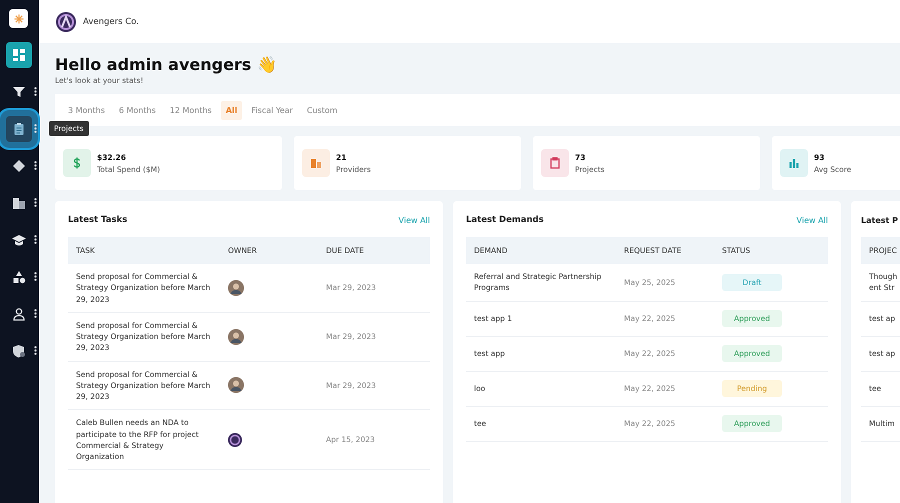  What do you see at coordinates (19, 277) in the screenshot?
I see `shapes-icon` at bounding box center [19, 277].